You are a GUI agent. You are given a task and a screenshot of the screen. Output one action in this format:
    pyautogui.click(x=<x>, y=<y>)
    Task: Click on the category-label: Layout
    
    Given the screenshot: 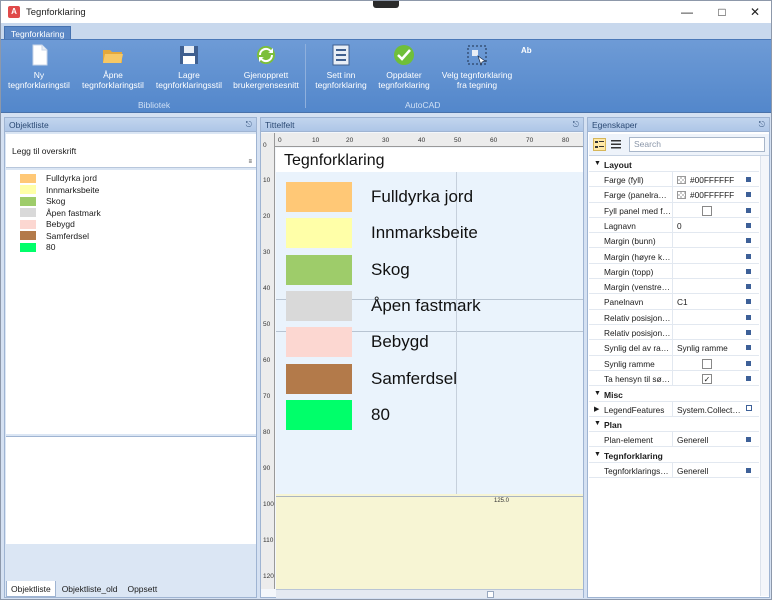 What is the action you would take?
    pyautogui.click(x=618, y=165)
    